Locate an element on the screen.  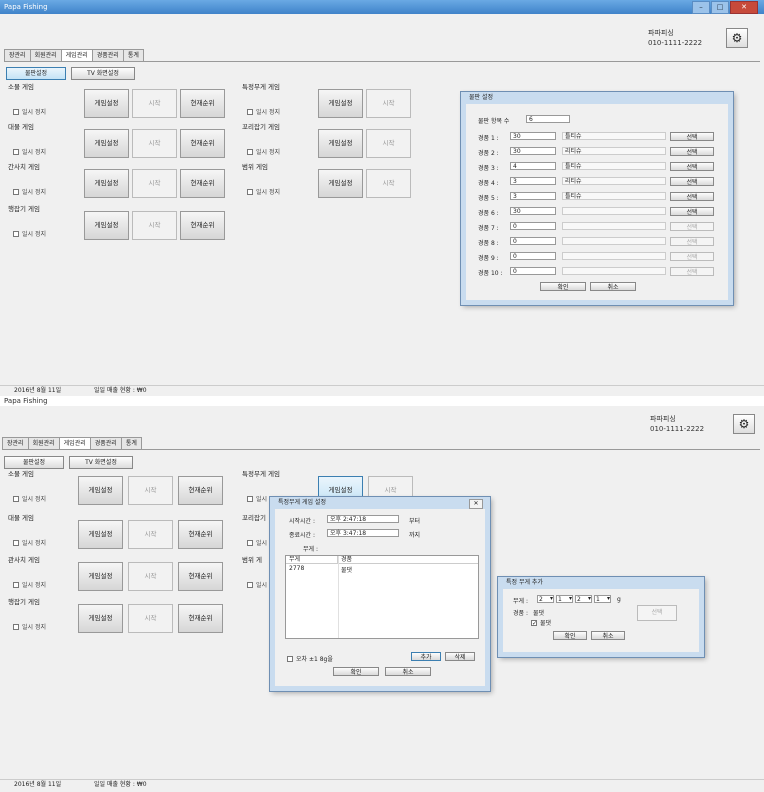
prize-row-value-input: 4 is located at coordinates (533, 166).